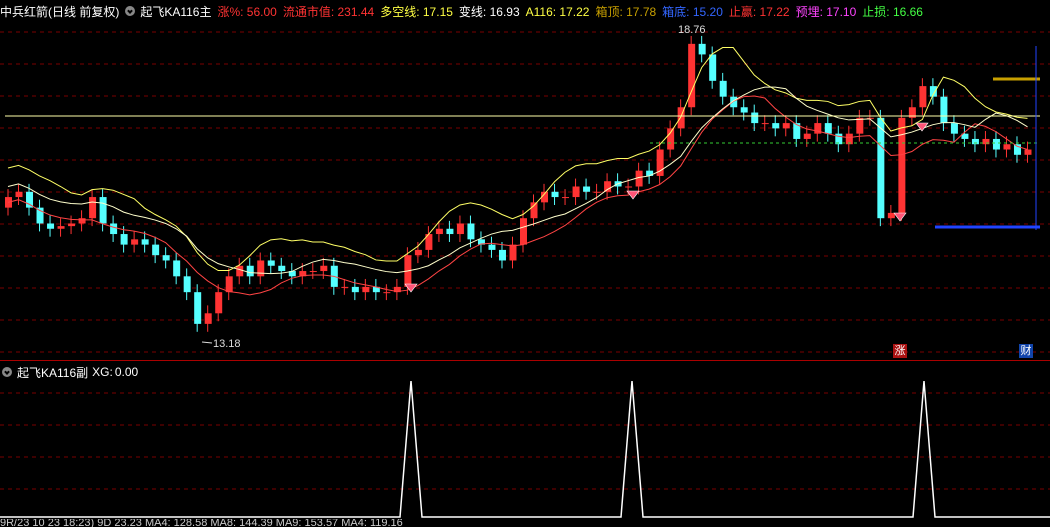 The height and width of the screenshot is (527, 1050). What do you see at coordinates (900, 351) in the screenshot?
I see `zhang-badge: 涨` at bounding box center [900, 351].